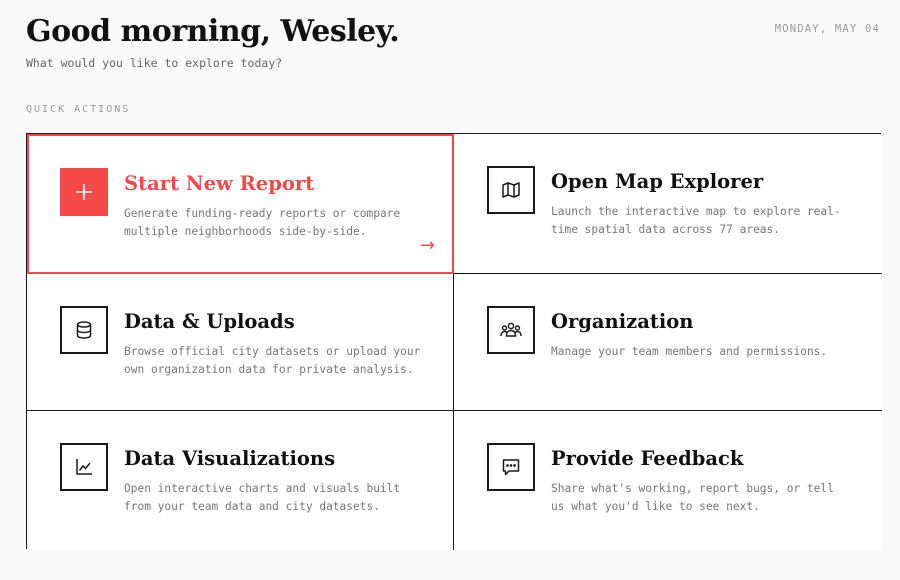 The image size is (900, 580). What do you see at coordinates (219, 183) in the screenshot?
I see `card-title: Start New Report` at bounding box center [219, 183].